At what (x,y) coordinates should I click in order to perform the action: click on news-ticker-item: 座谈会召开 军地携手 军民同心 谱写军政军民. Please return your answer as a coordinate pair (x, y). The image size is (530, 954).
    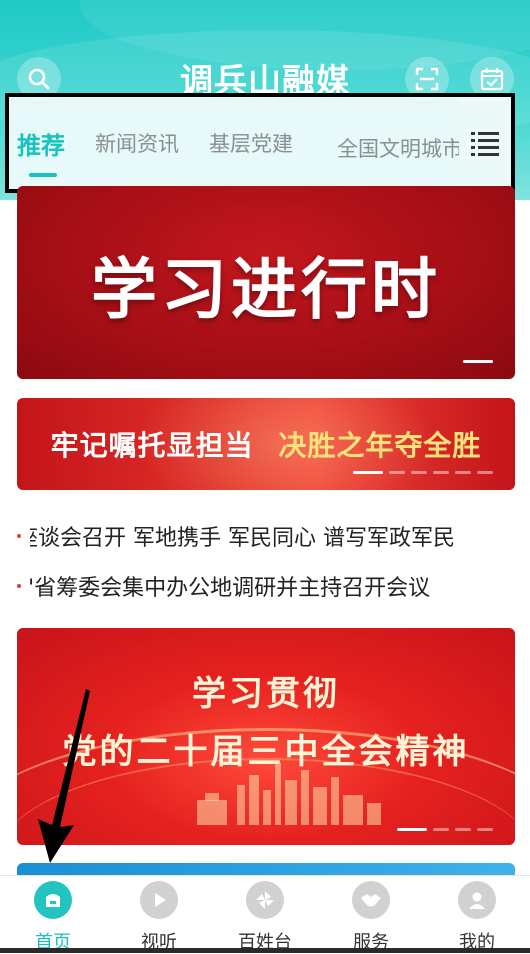
    Looking at the image, I should click on (265, 536).